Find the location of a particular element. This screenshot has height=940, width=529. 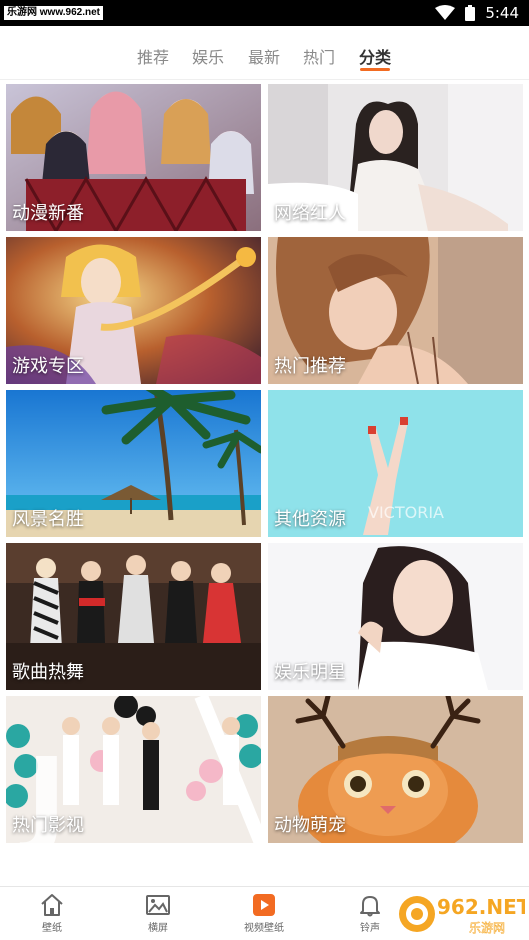

nav-landscape: 横屏 is located at coordinates (158, 913).